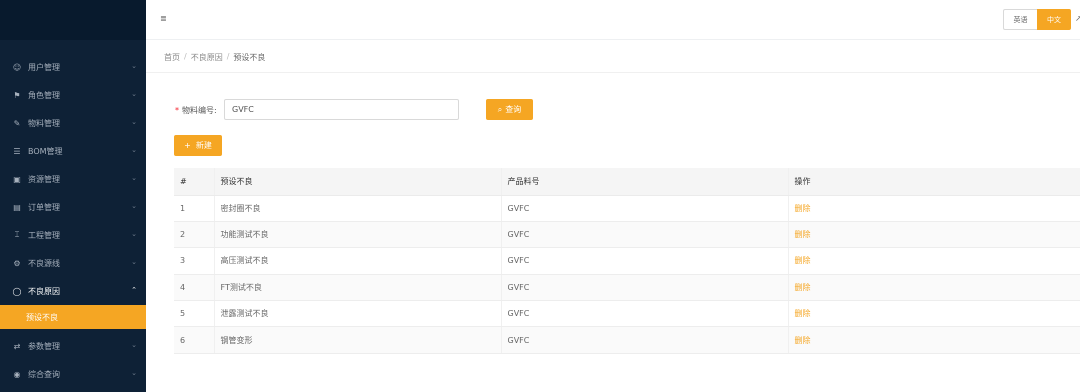 Image resolution: width=1080 pixels, height=392 pixels. What do you see at coordinates (17, 67) in the screenshot?
I see `user-icon: ☺` at bounding box center [17, 67].